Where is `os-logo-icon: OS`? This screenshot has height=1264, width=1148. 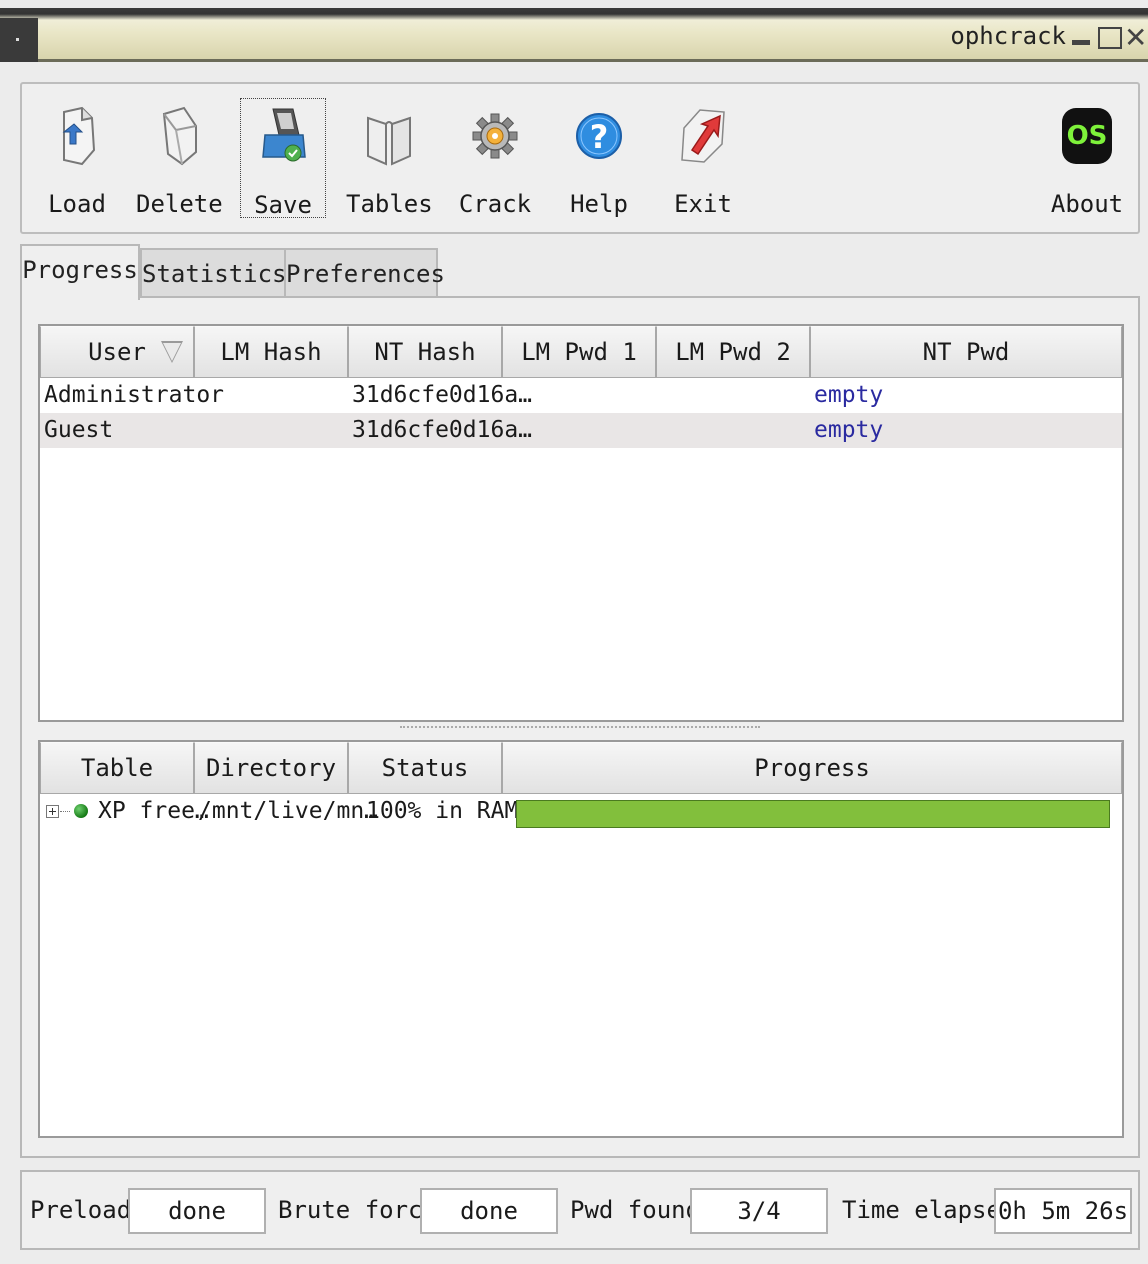 os-logo-icon: OS is located at coordinates (1087, 136).